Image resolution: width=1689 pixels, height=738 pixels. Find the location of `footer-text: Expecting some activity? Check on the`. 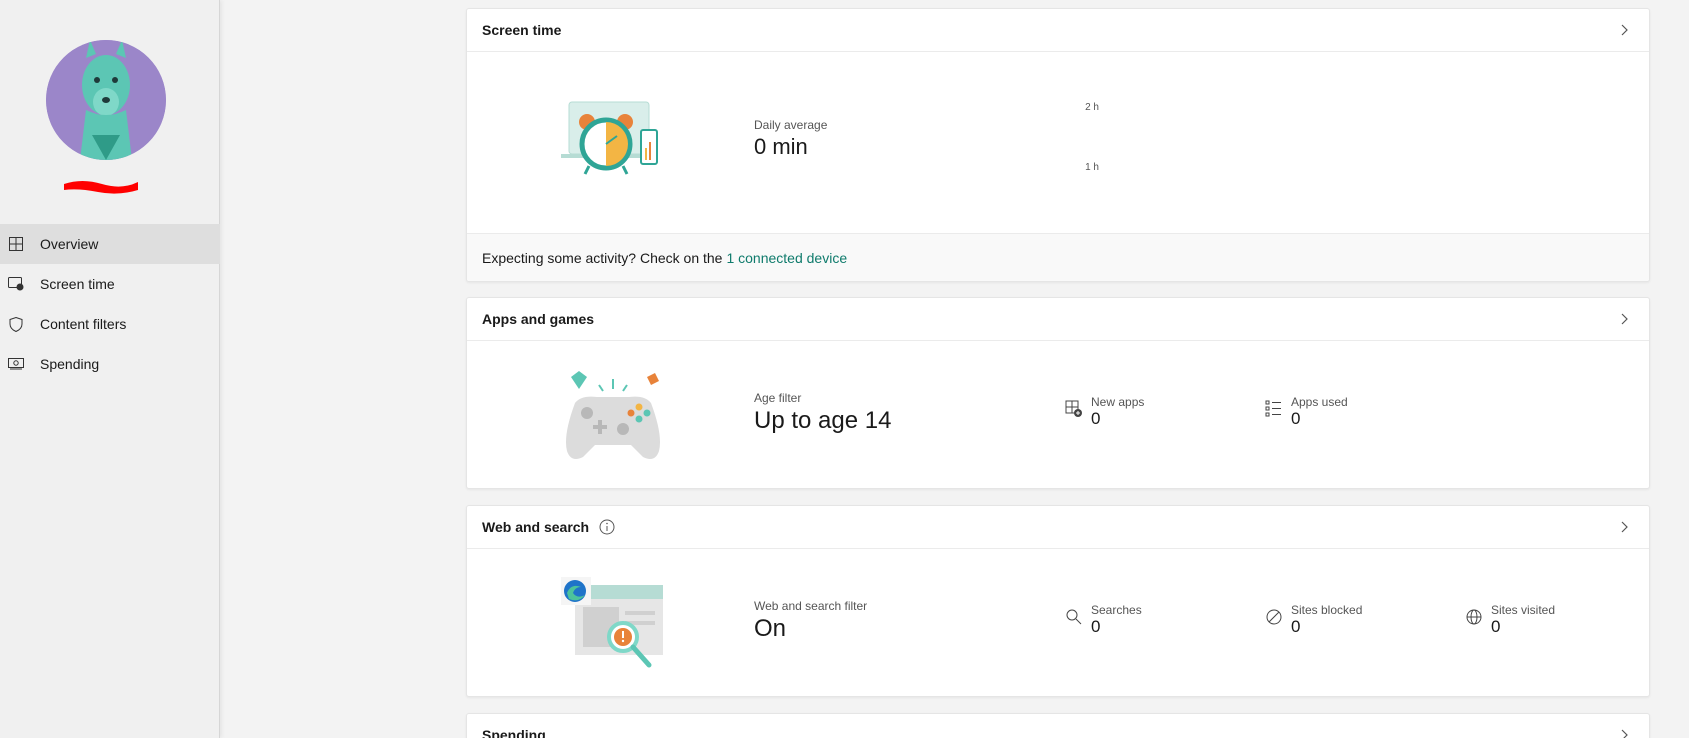

footer-text: Expecting some activity? Check on the is located at coordinates (602, 258).